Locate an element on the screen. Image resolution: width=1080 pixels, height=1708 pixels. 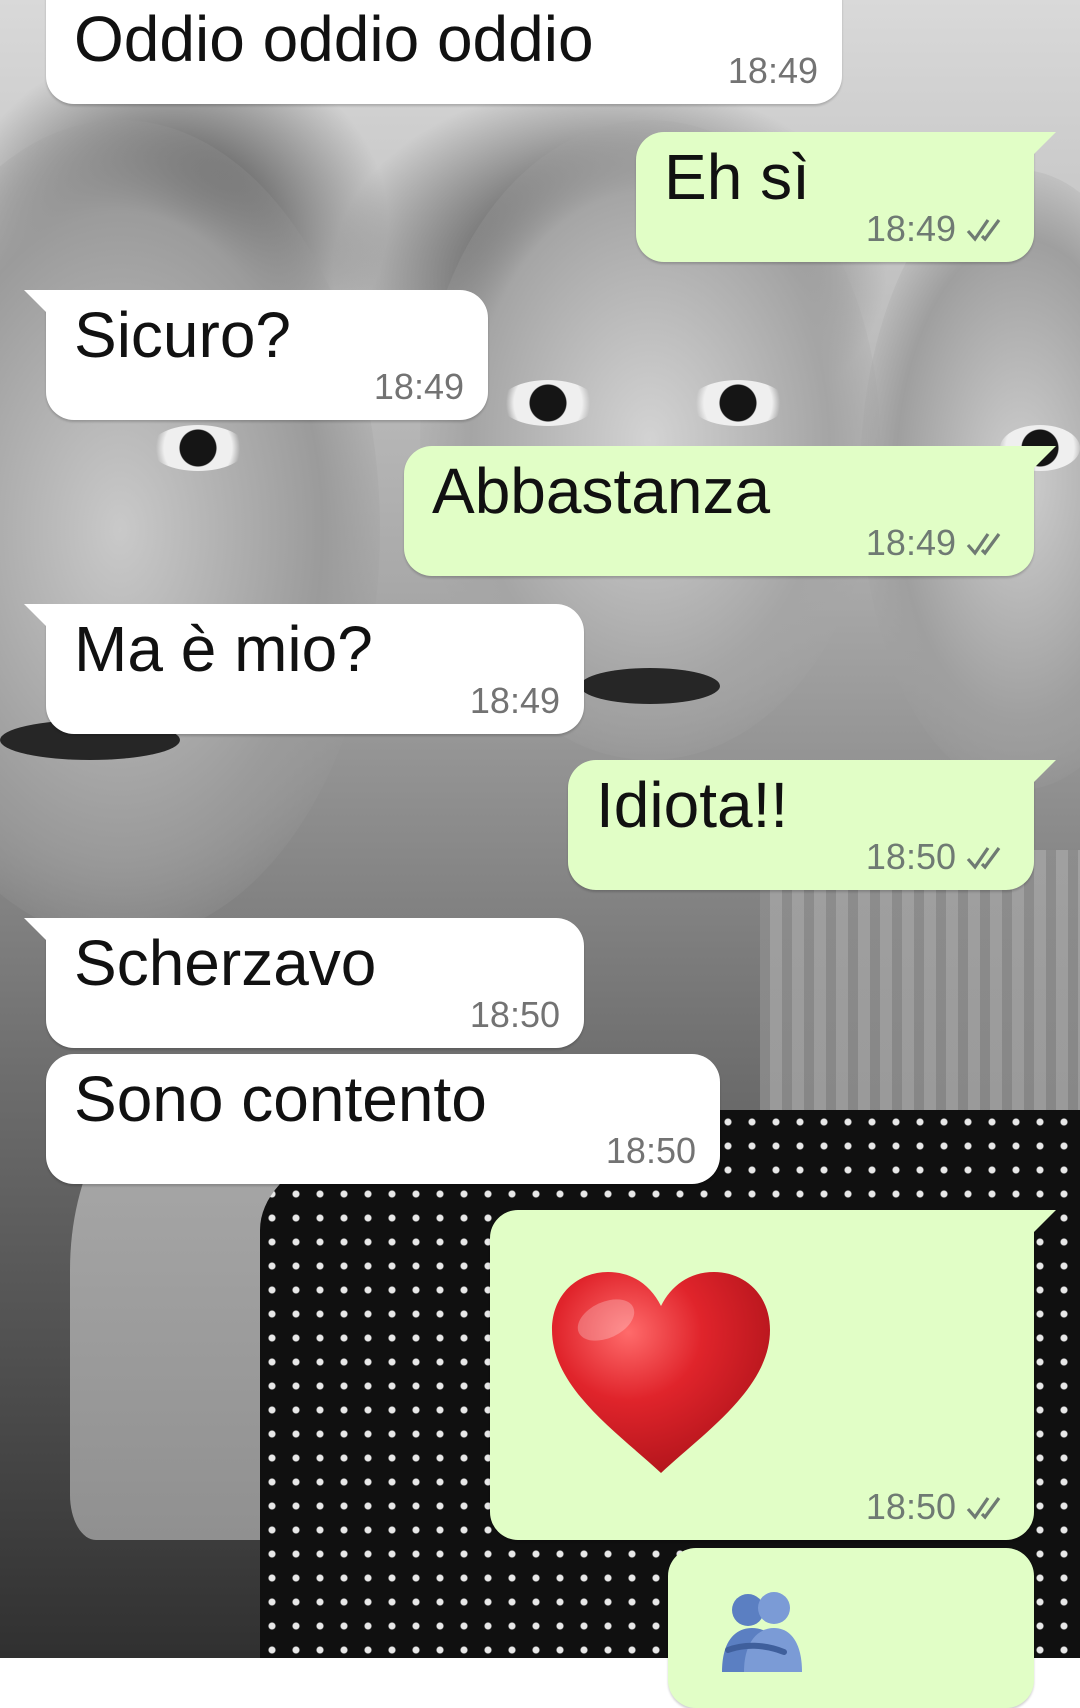
message-text: Idiota!! is located at coordinates (692, 805).